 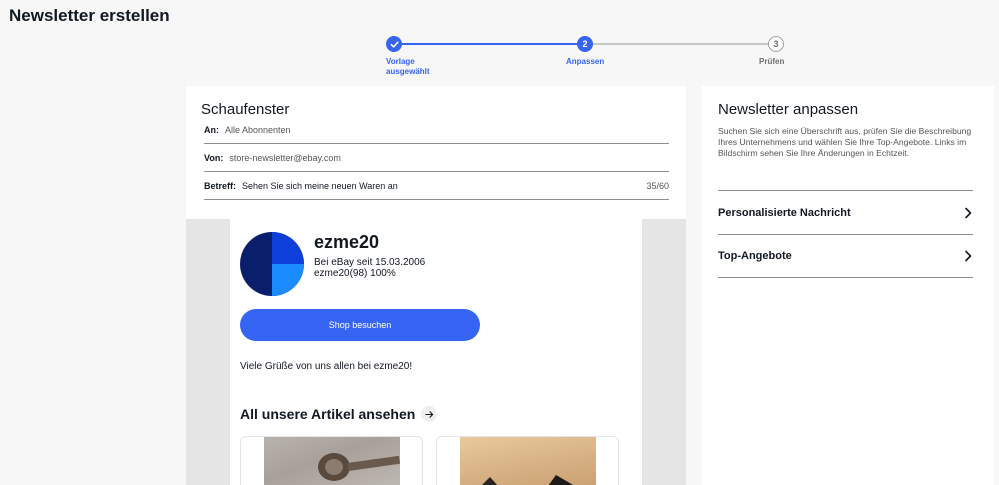 What do you see at coordinates (347, 242) in the screenshot?
I see `shop-name: ezme20` at bounding box center [347, 242].